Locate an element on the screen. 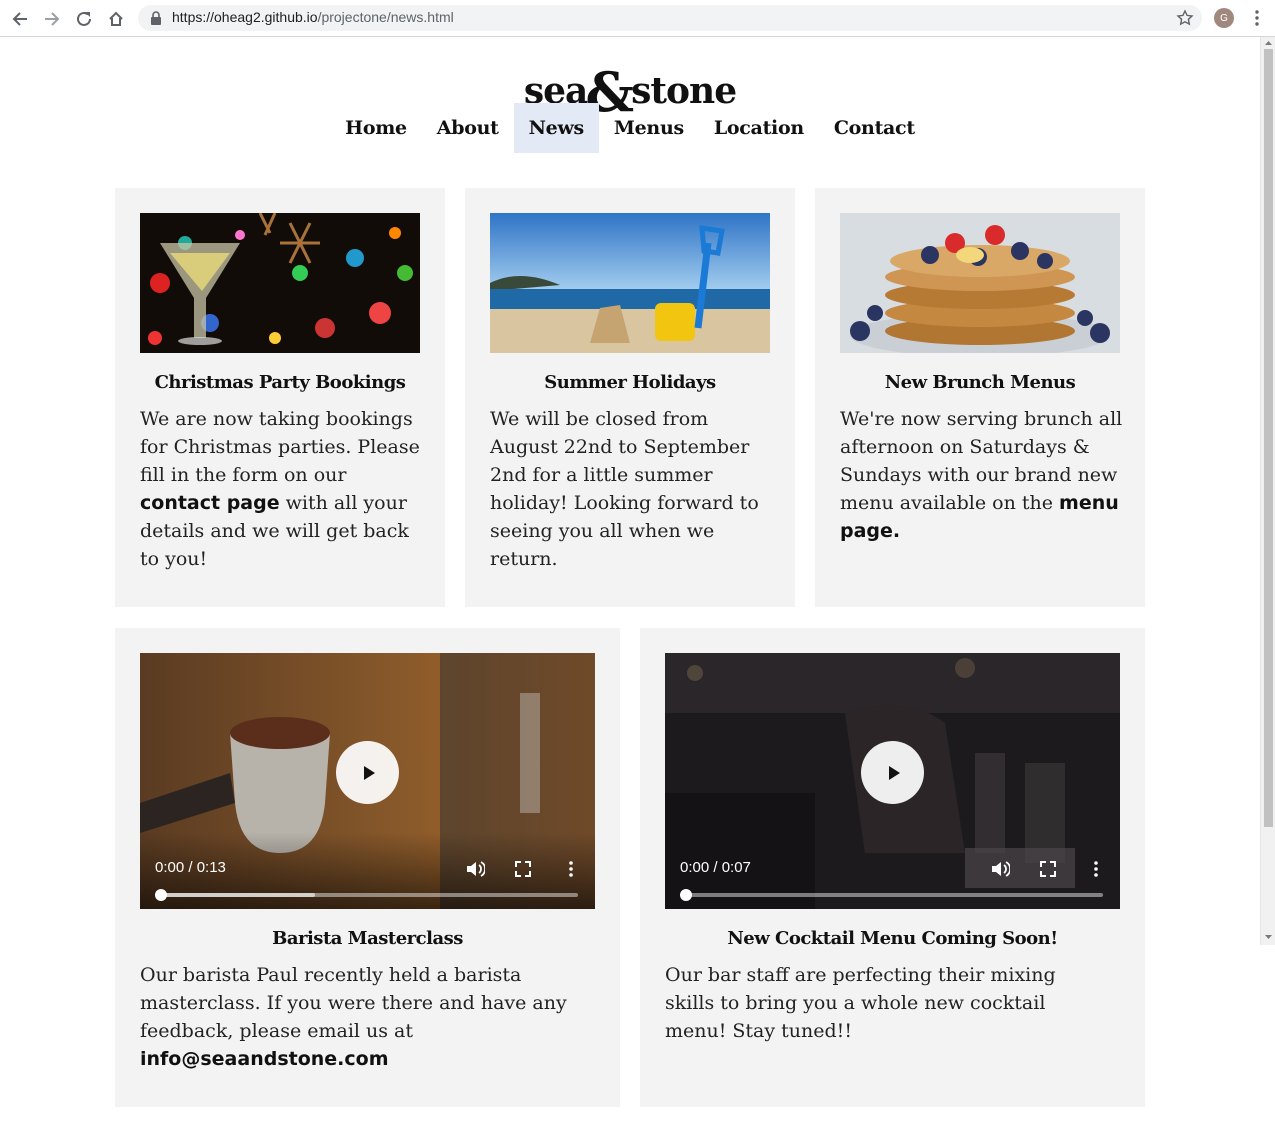 This screenshot has height=1138, width=1275. christmas-cocktail-image is located at coordinates (280, 283).